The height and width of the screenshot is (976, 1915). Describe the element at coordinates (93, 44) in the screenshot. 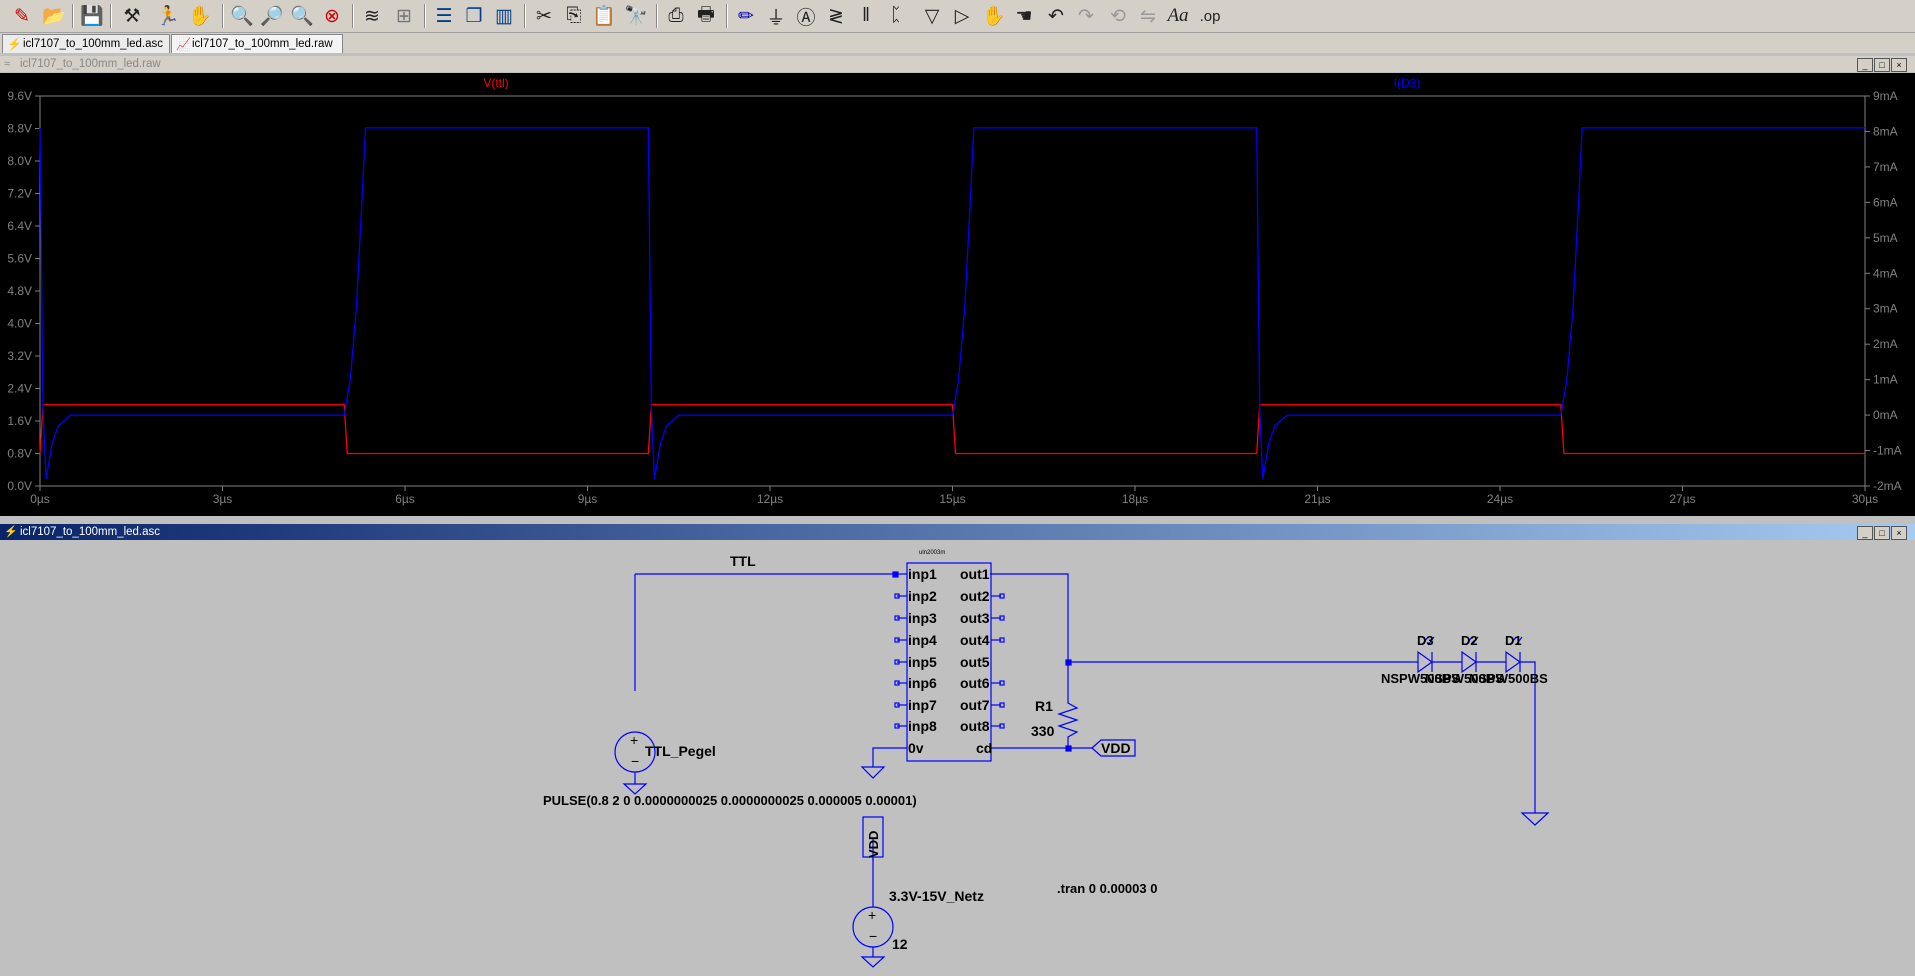

I see `tab-label: icl7107_to_100mm_led.asc` at that location.